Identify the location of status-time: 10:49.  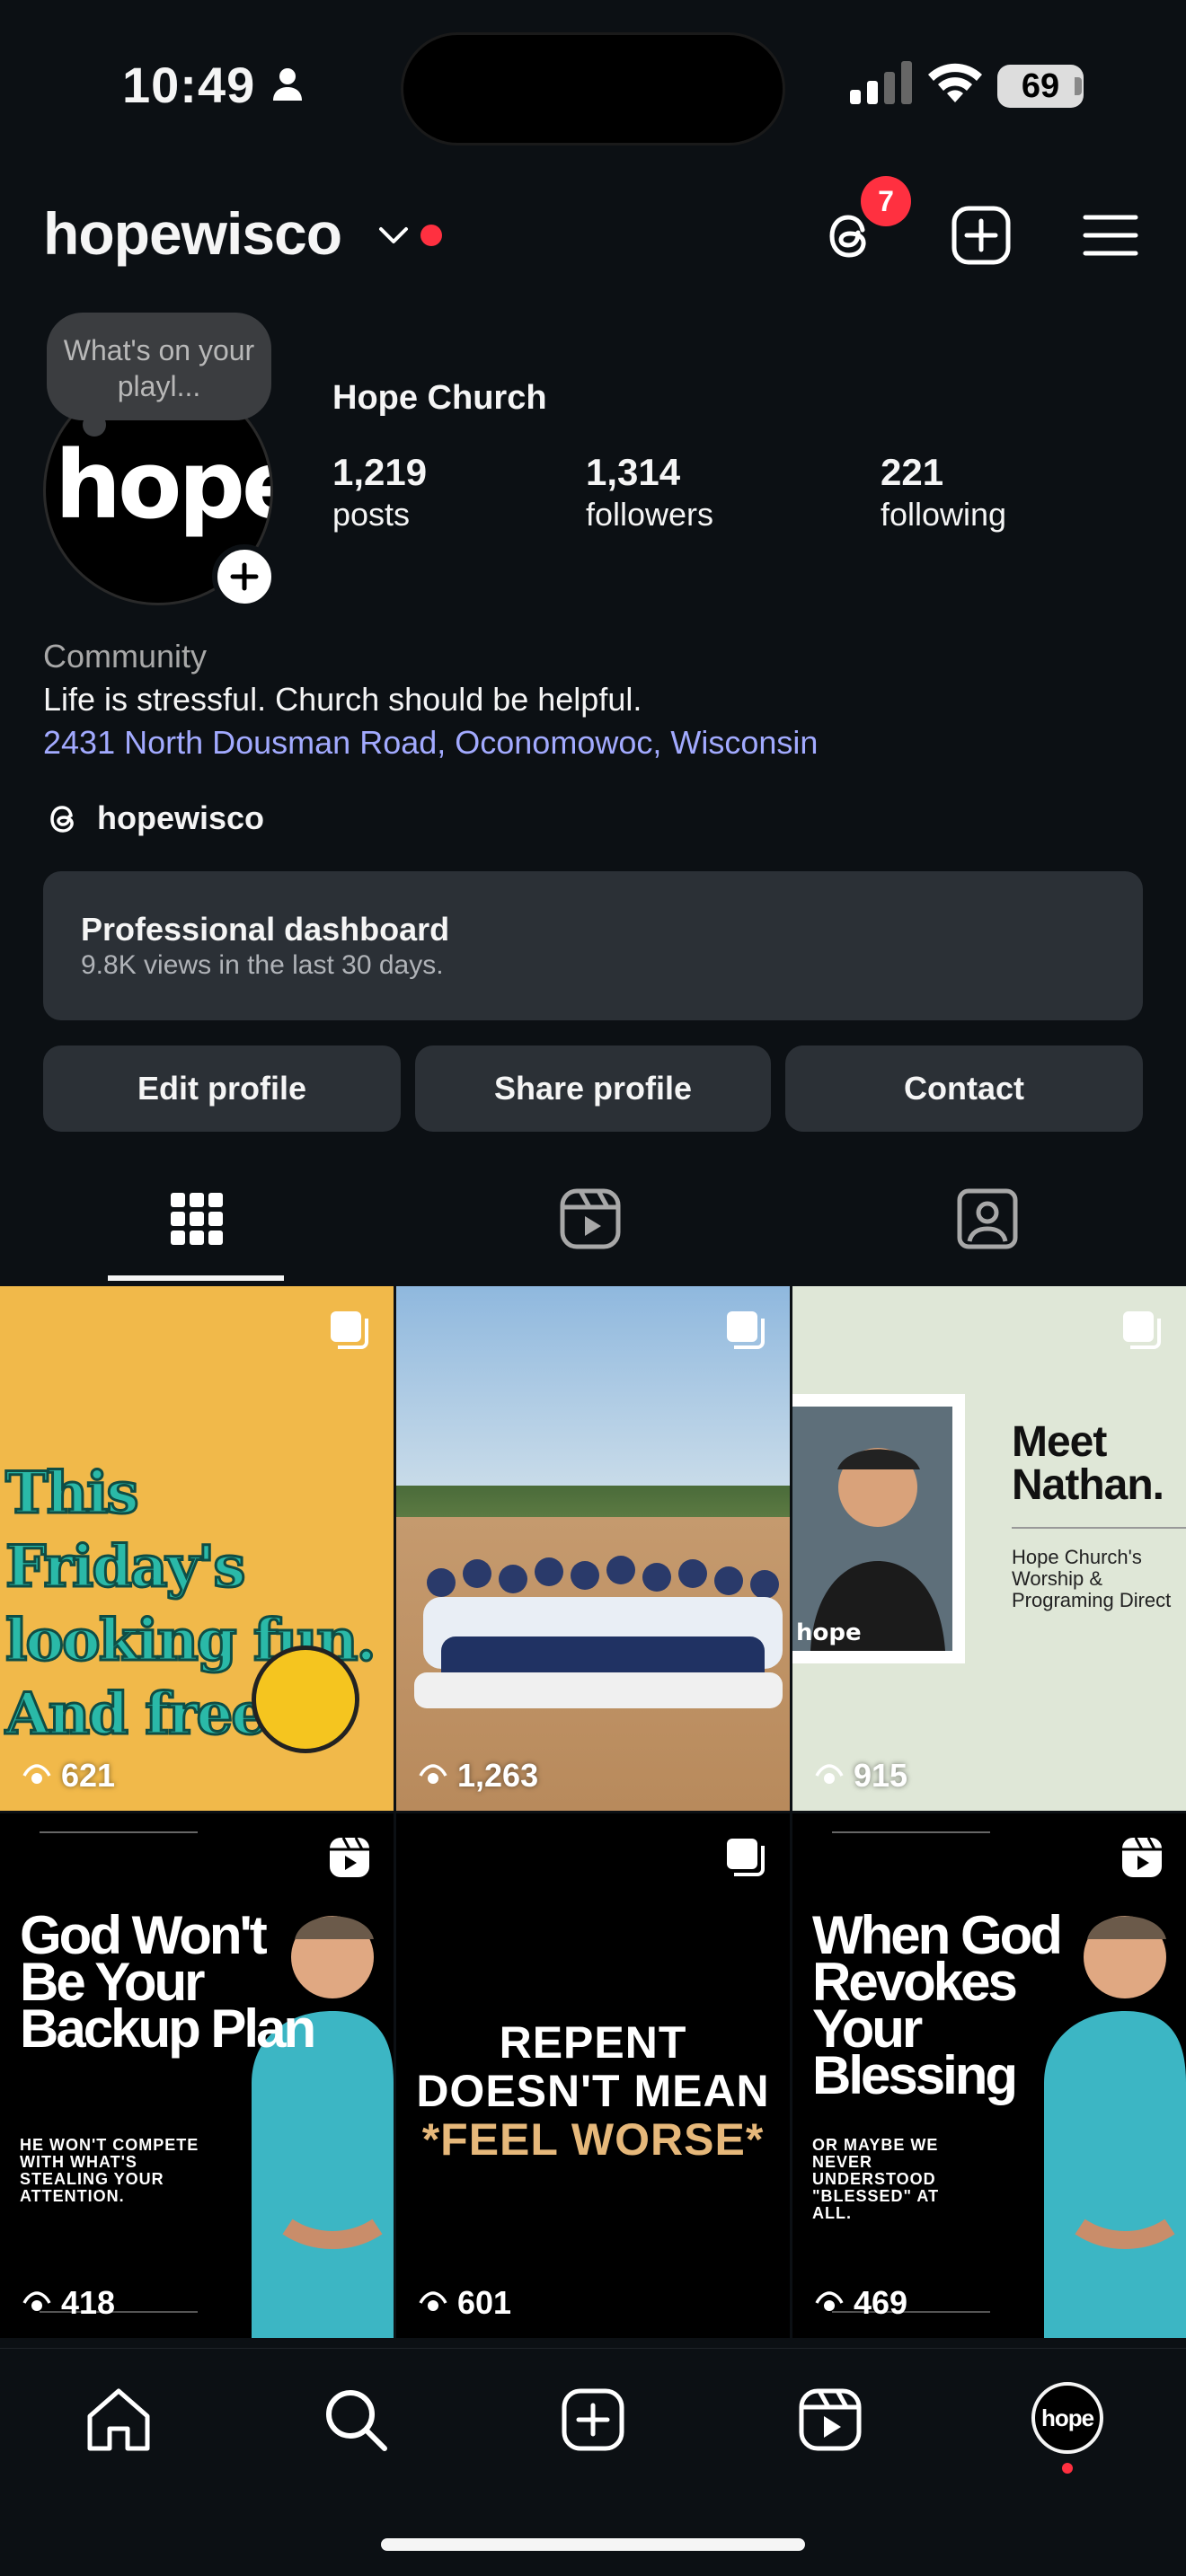
(189, 85).